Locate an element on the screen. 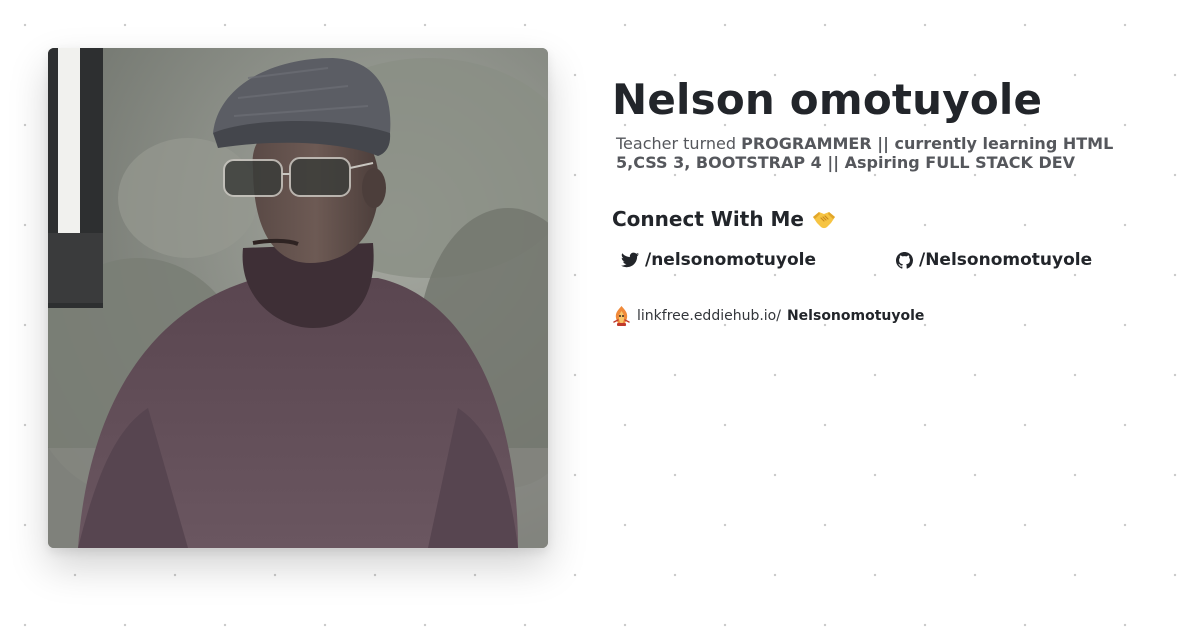 The image size is (1200, 627). twitter-link: /nelsonomotuyole is located at coordinates (718, 260).